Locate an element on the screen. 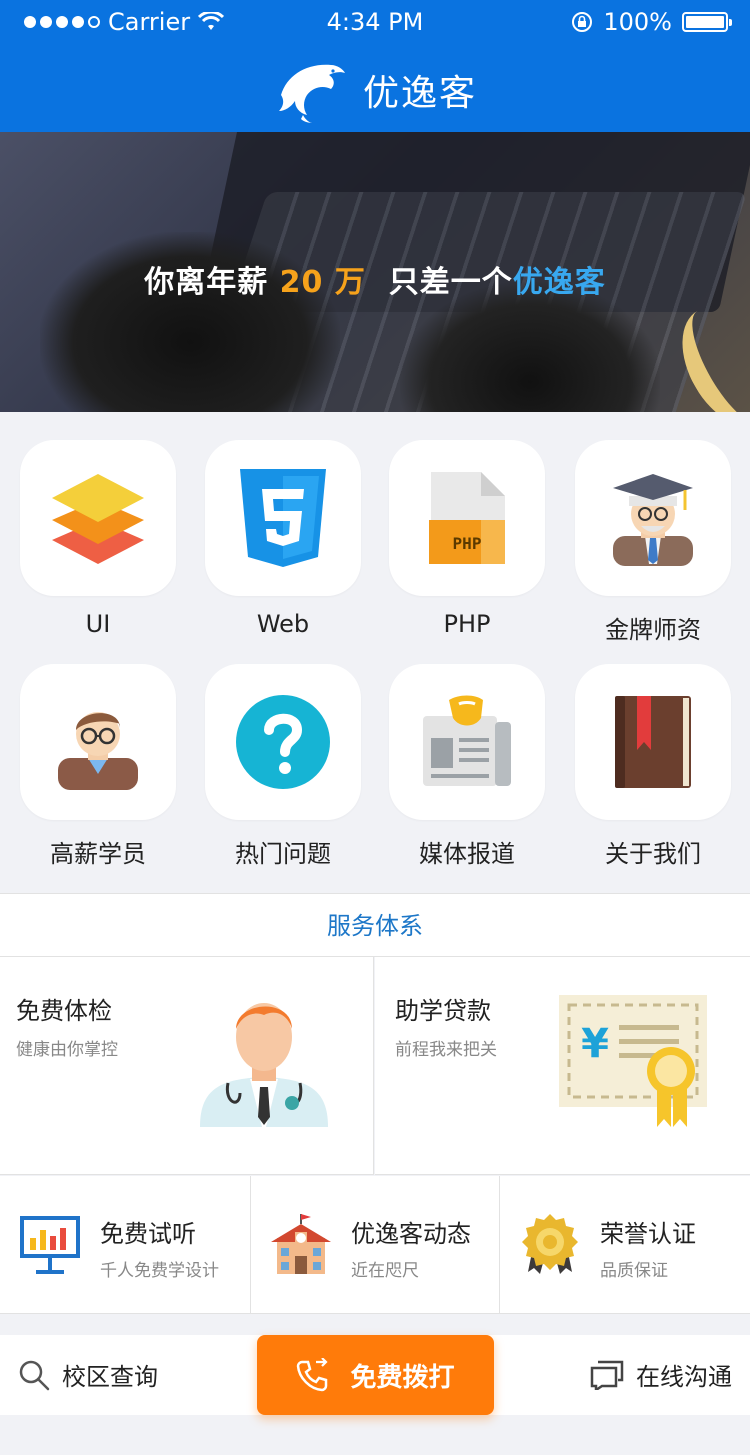  newspaper-icon is located at coordinates (467, 740).